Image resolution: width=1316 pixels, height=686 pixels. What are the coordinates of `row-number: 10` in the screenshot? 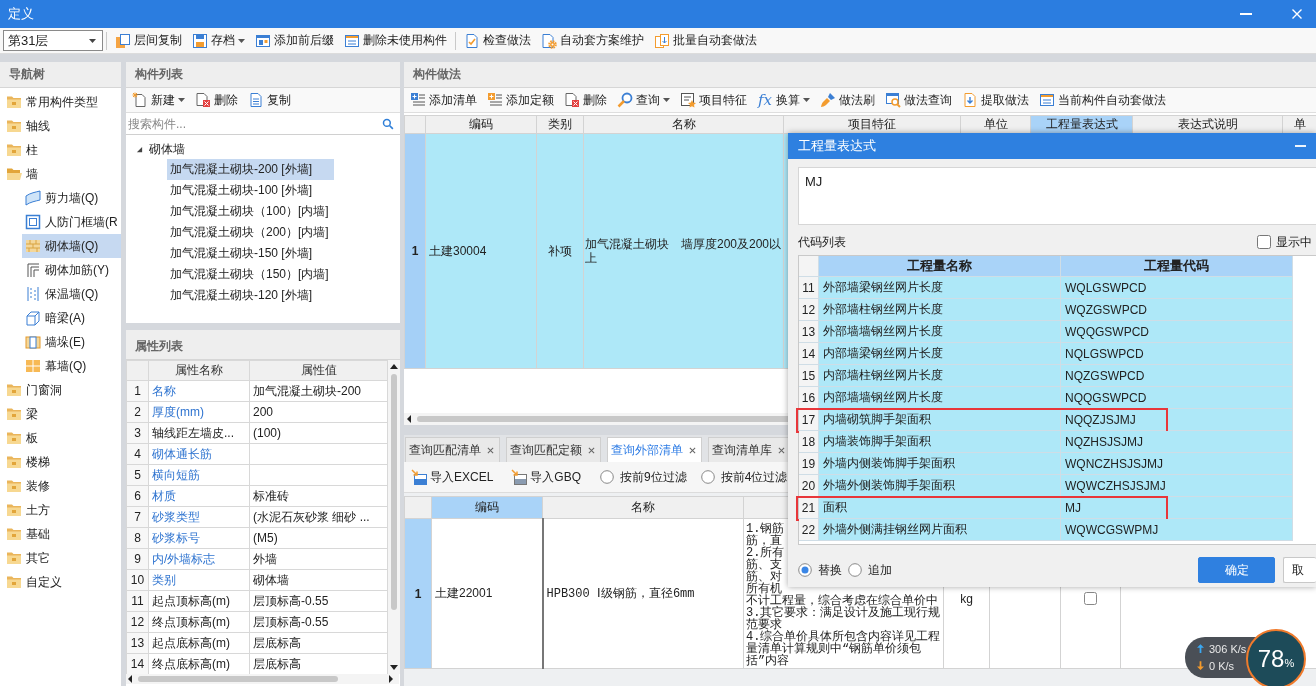 It's located at (137, 580).